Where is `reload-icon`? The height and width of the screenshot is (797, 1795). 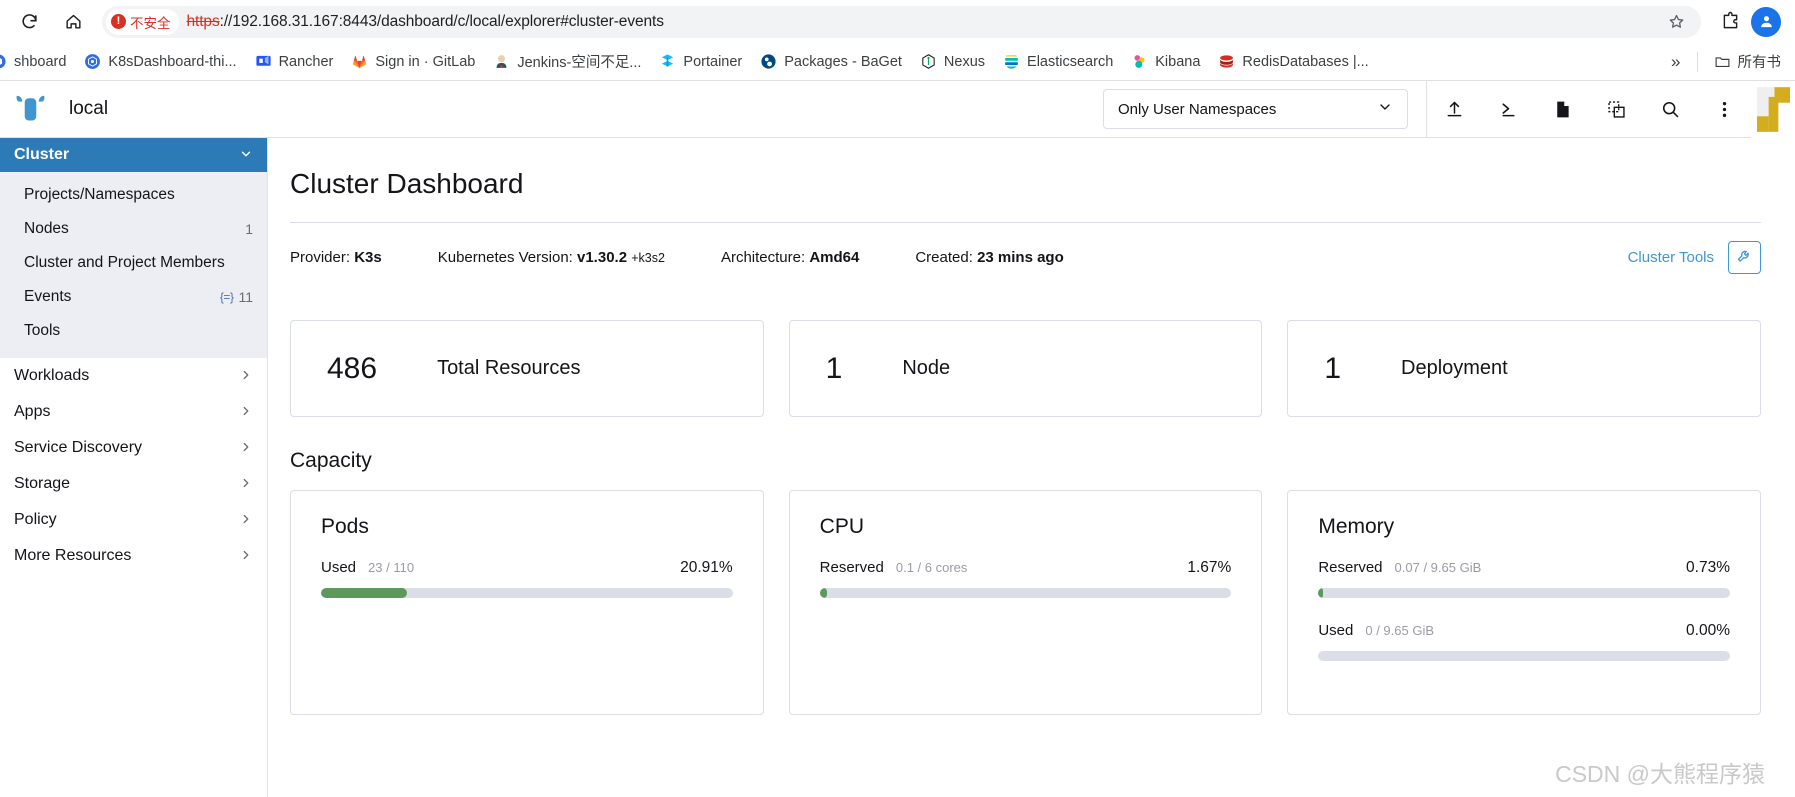
reload-icon is located at coordinates (29, 22).